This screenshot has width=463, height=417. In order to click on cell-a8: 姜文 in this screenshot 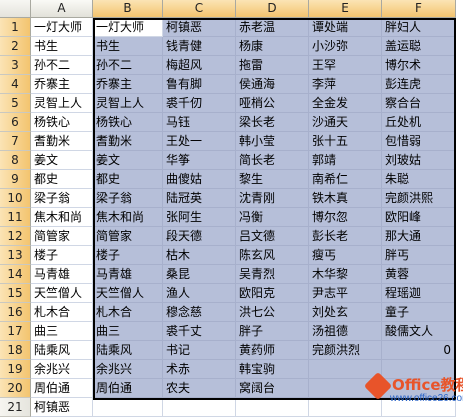, I will do `click(62, 160)`.